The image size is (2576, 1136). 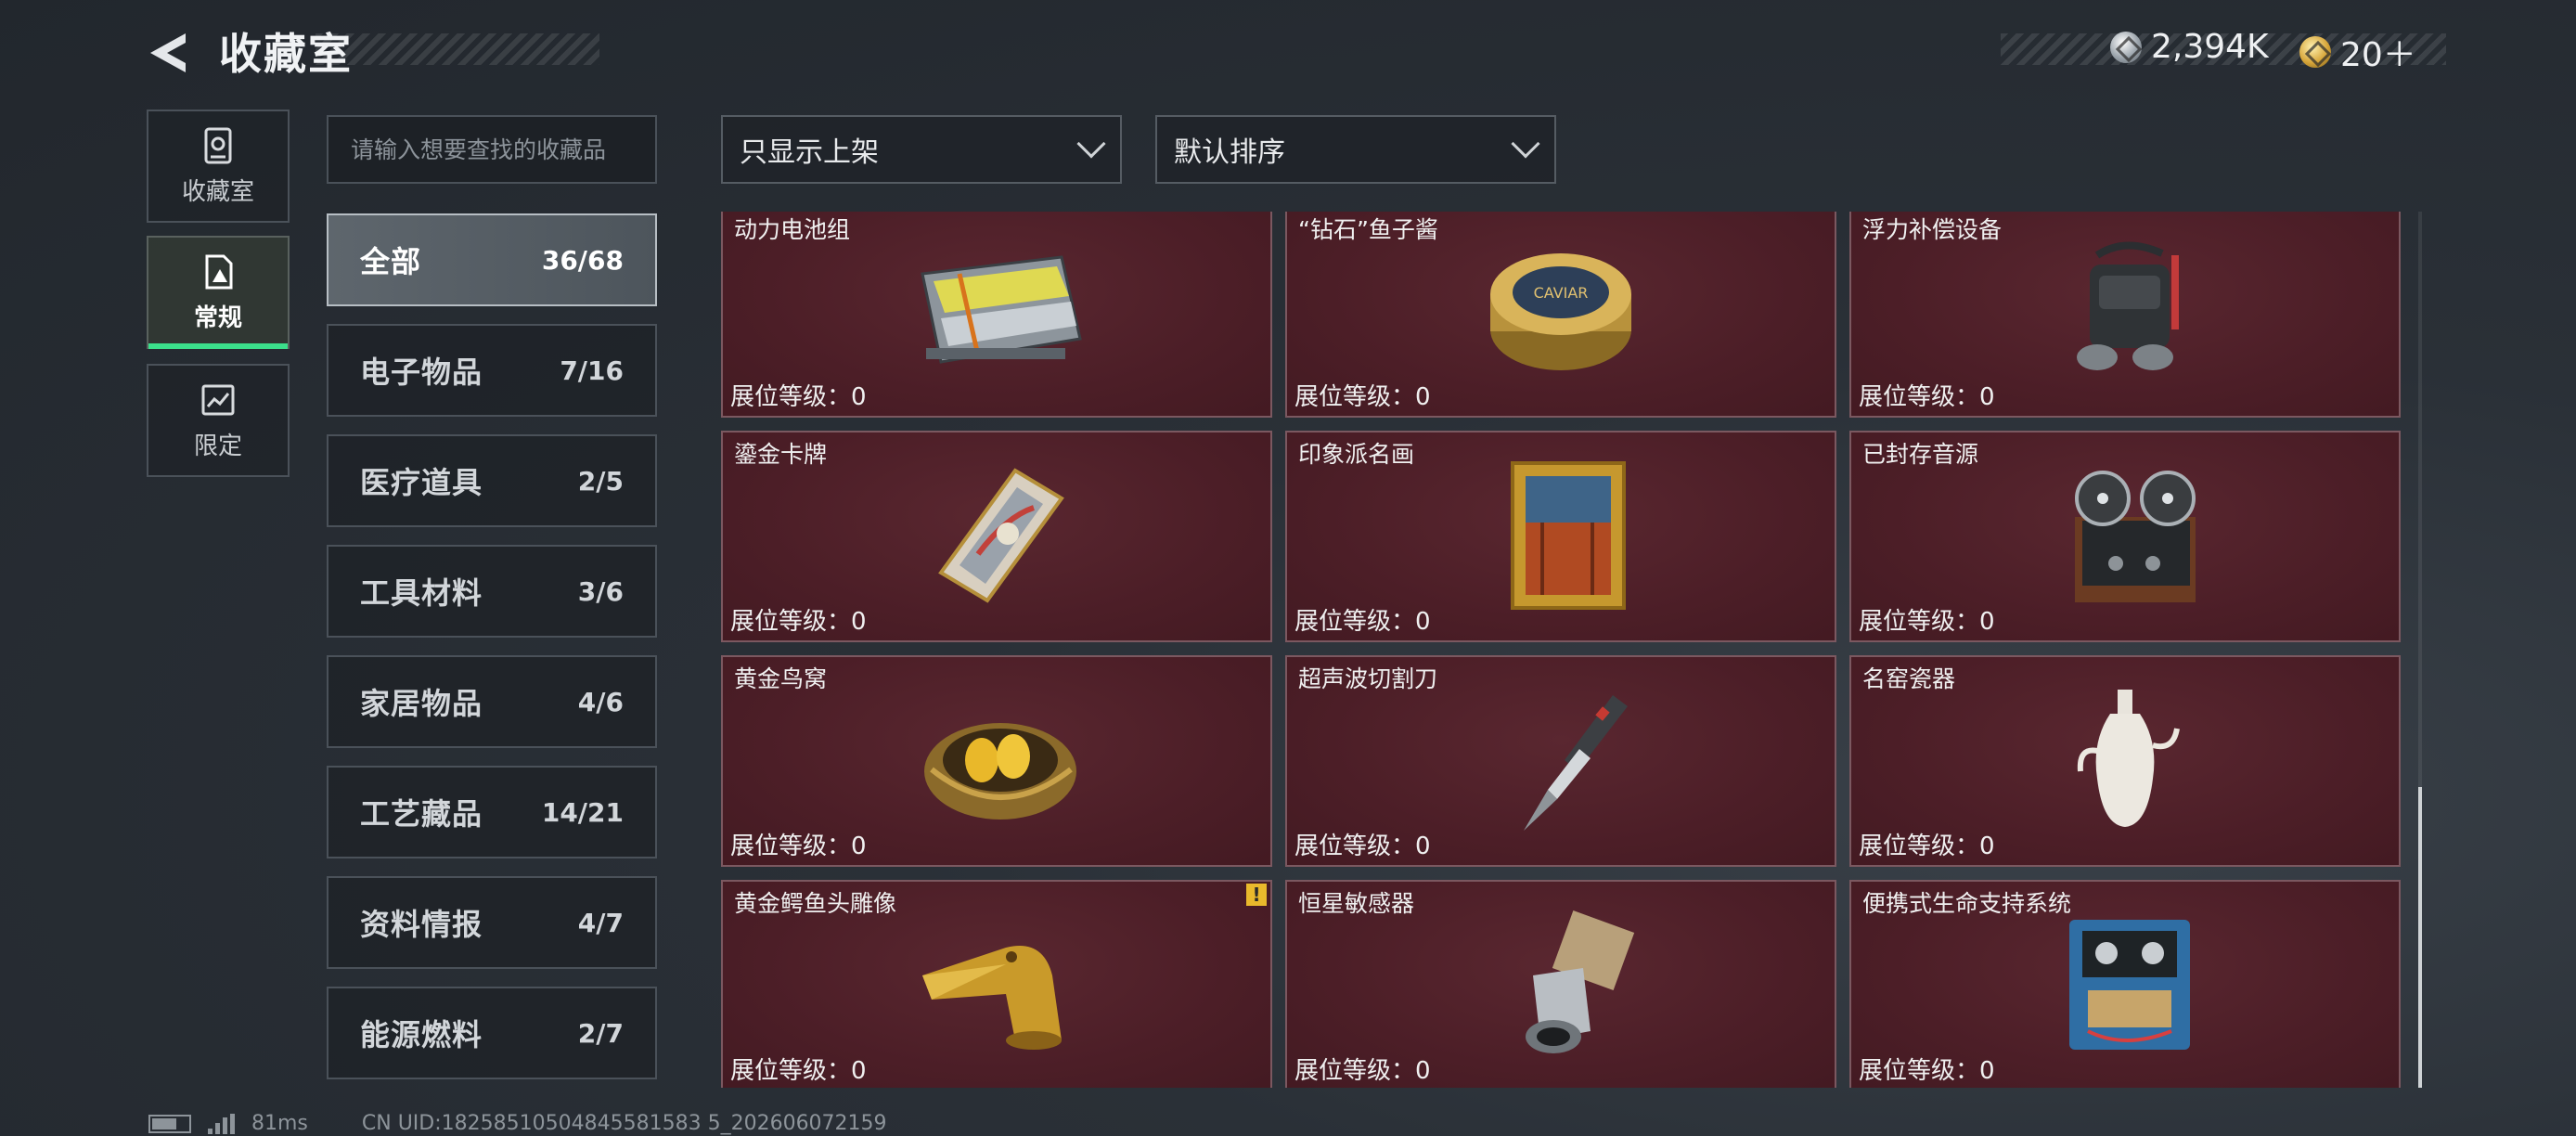 I want to click on collection-item-card: 浮力补偿设备 展位等级：0, so click(x=2125, y=315).